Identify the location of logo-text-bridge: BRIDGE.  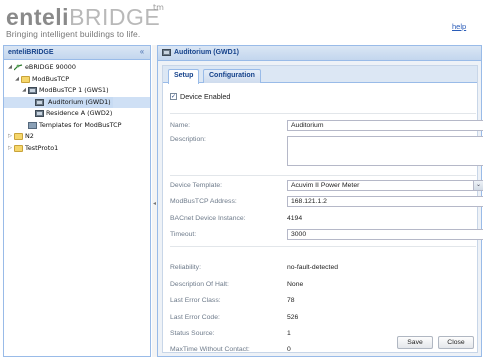
(115, 17).